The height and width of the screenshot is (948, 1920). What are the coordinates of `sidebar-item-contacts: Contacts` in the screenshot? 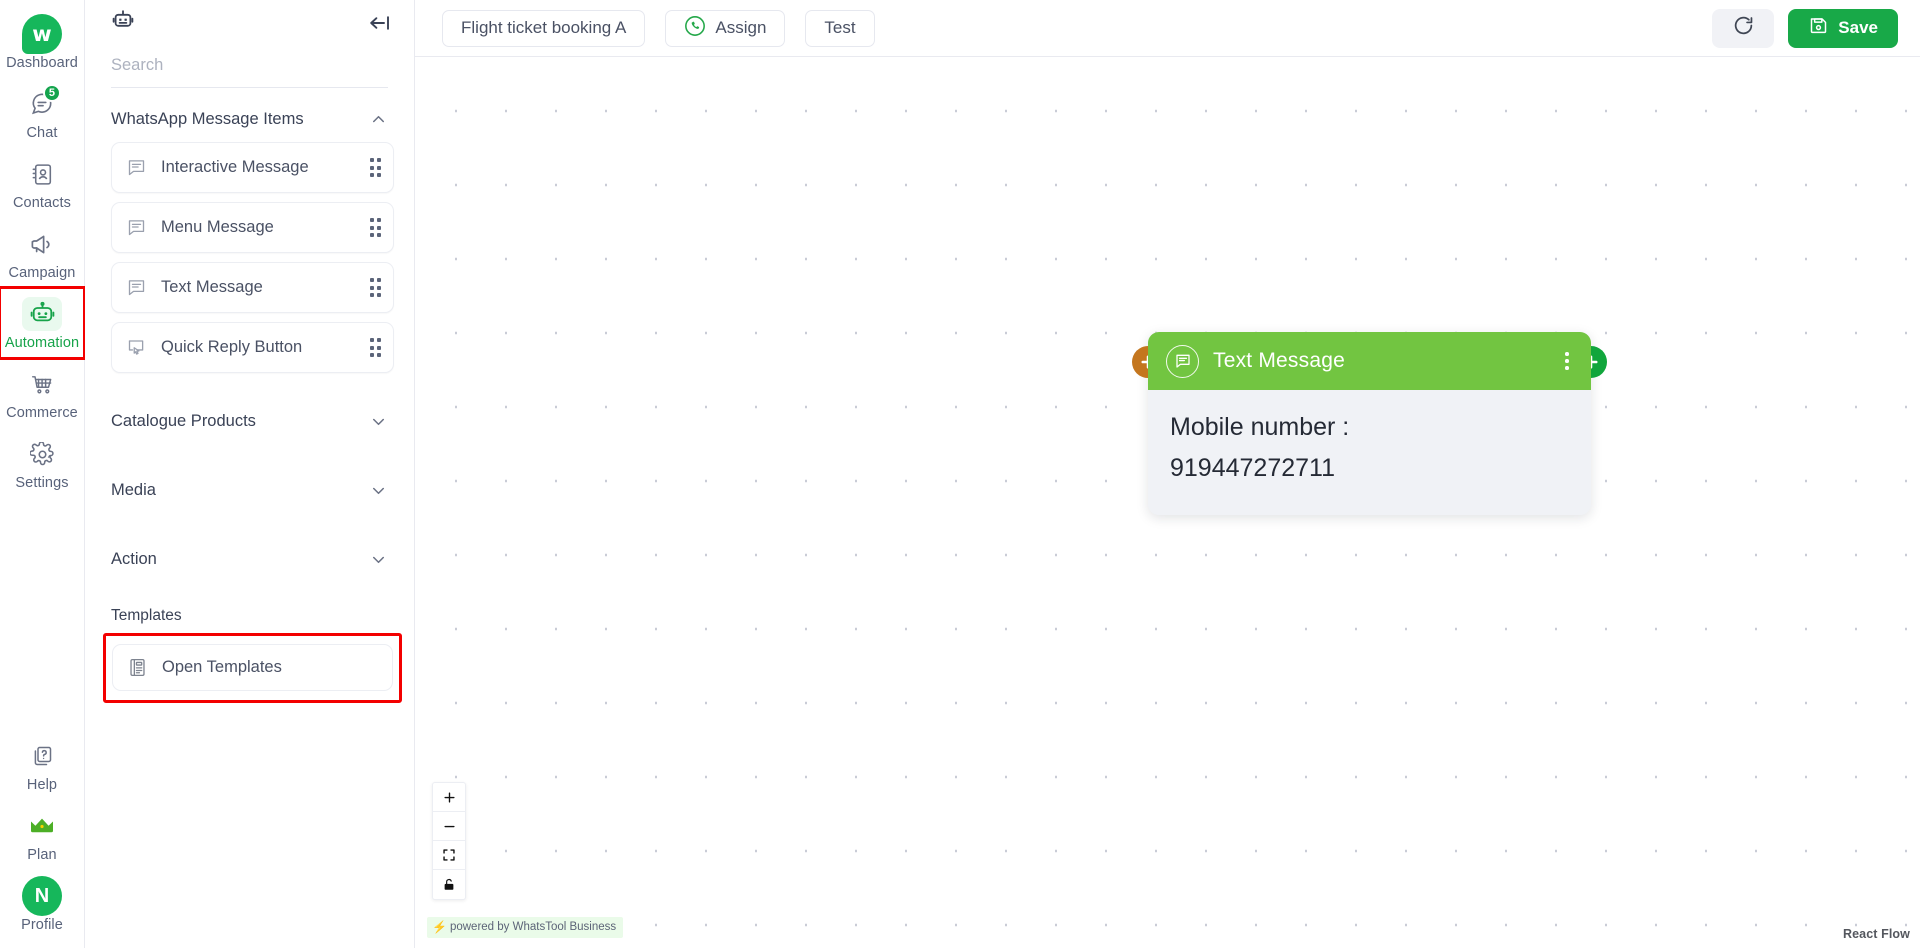 It's located at (42, 183).